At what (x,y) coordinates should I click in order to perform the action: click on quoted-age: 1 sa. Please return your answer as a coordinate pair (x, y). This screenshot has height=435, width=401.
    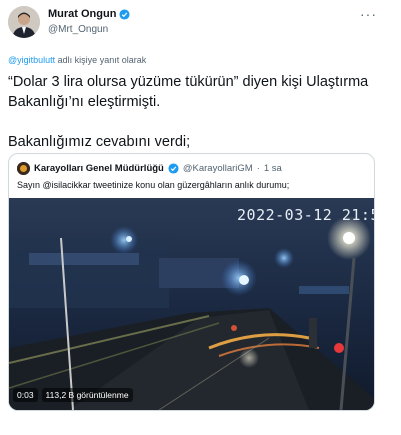
    Looking at the image, I should click on (273, 168).